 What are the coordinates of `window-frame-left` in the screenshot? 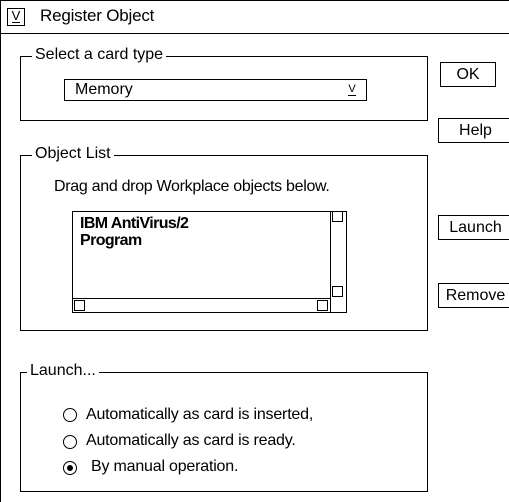 It's located at (0, 251).